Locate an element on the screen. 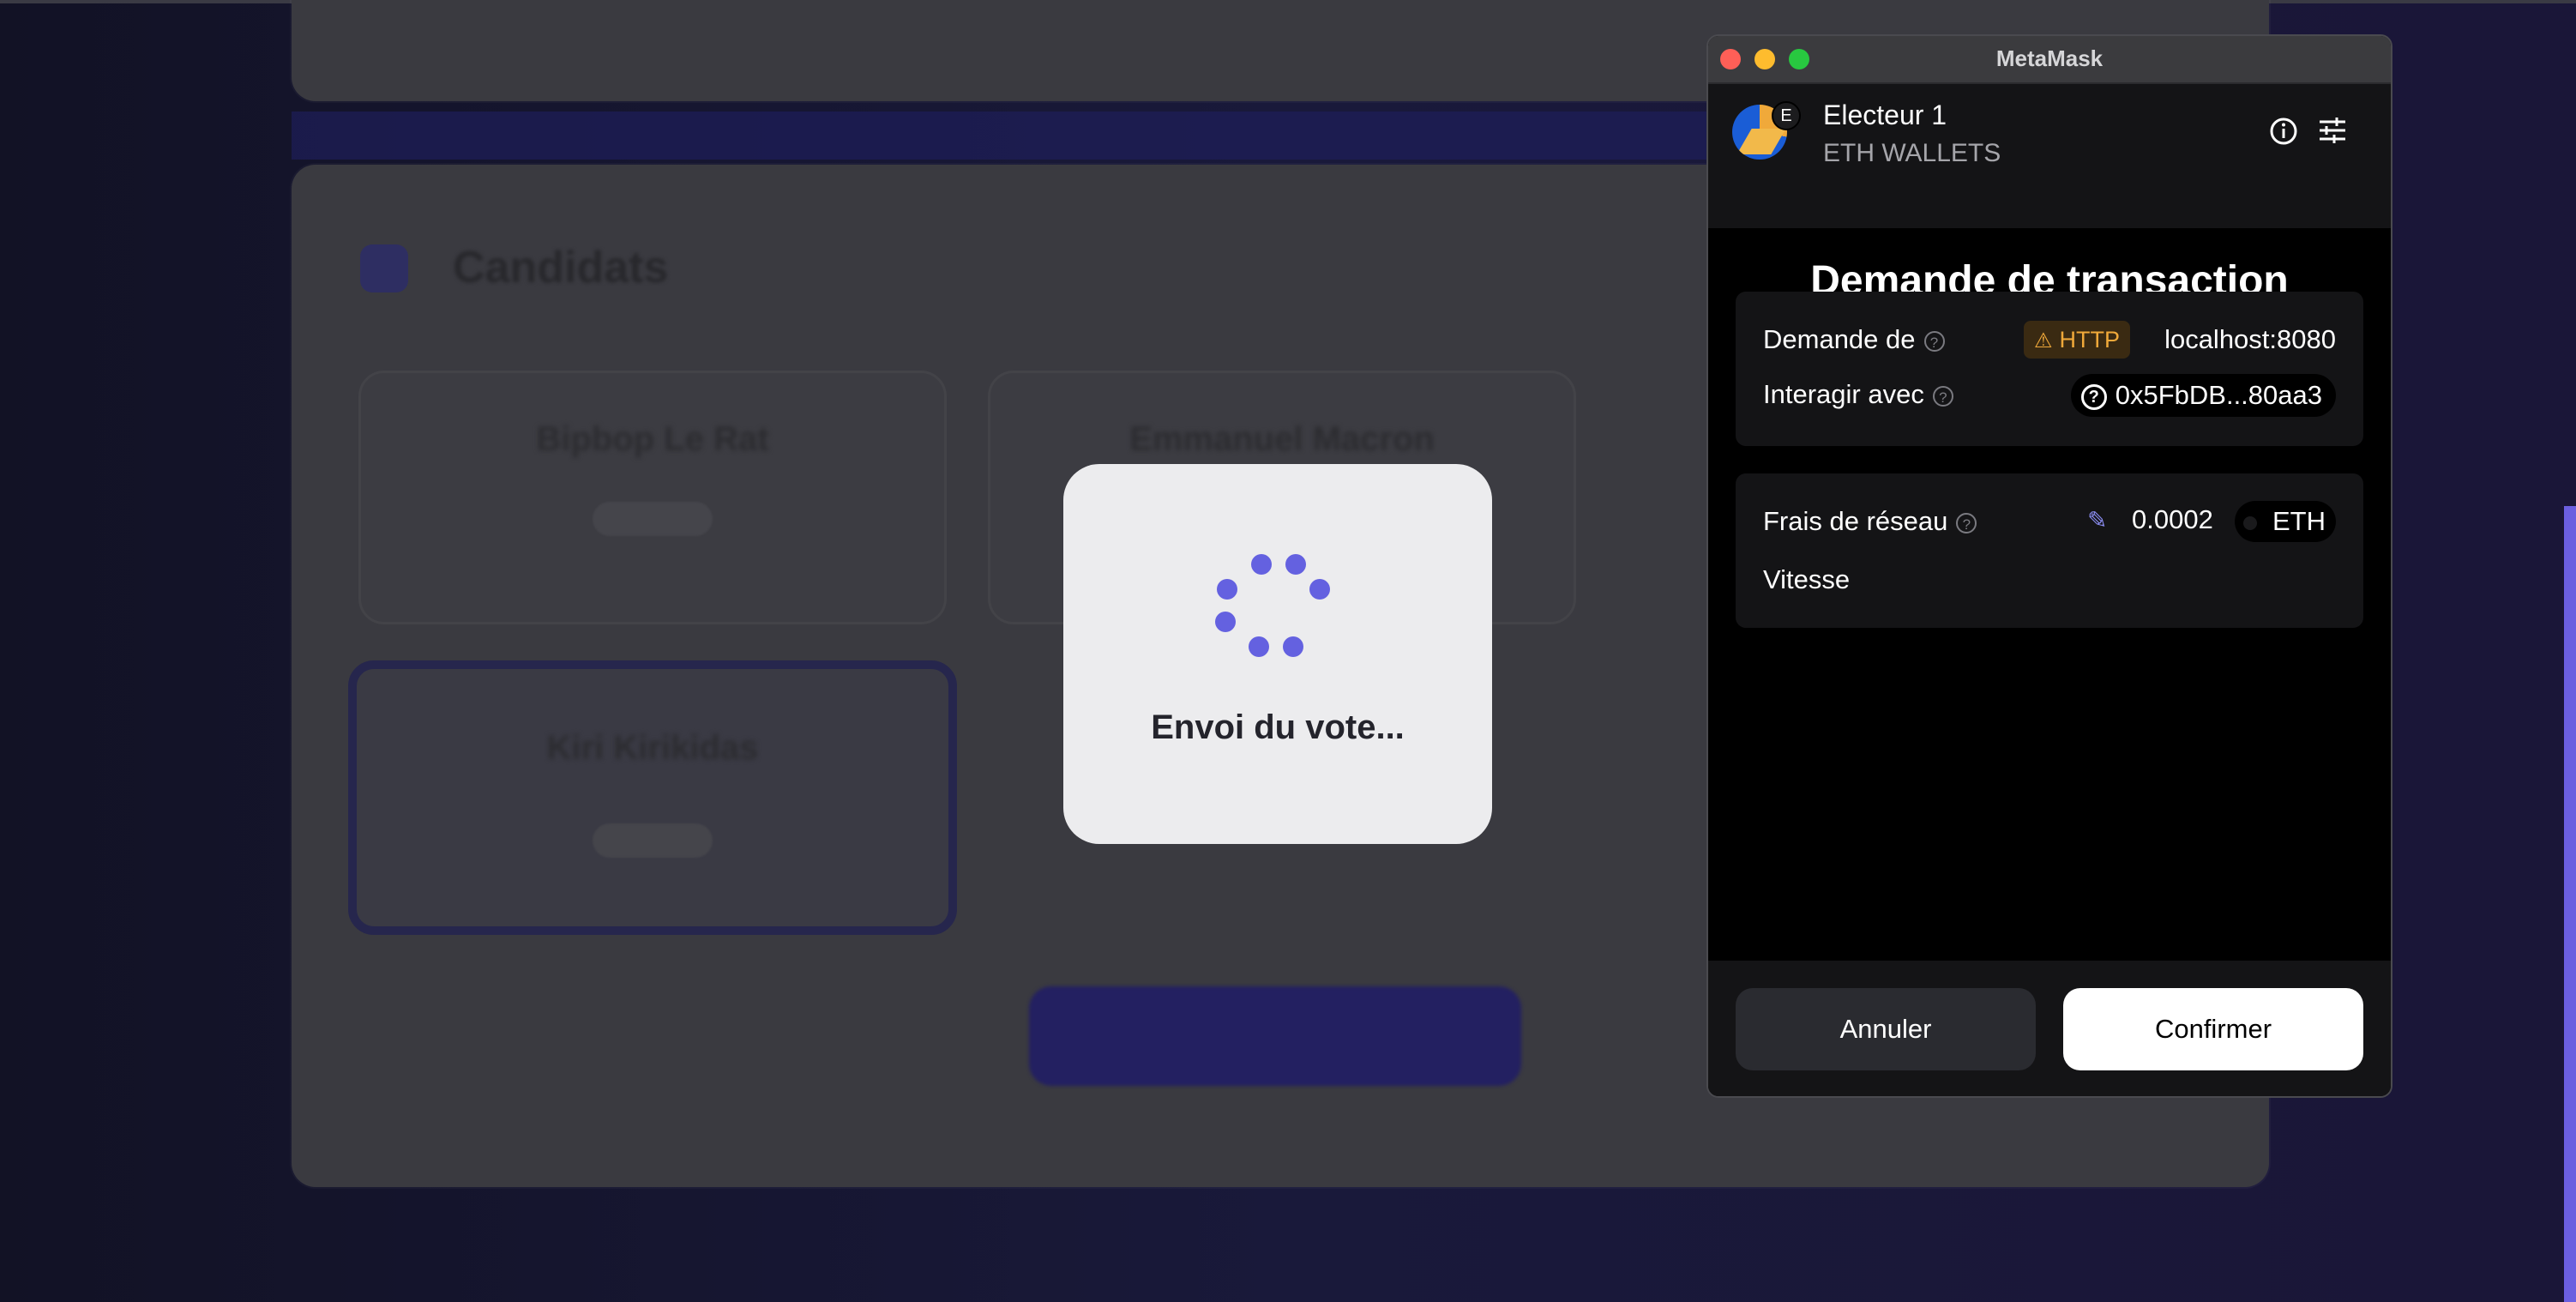 This screenshot has width=2576, height=1302. eth-token-icon is located at coordinates (2250, 522).